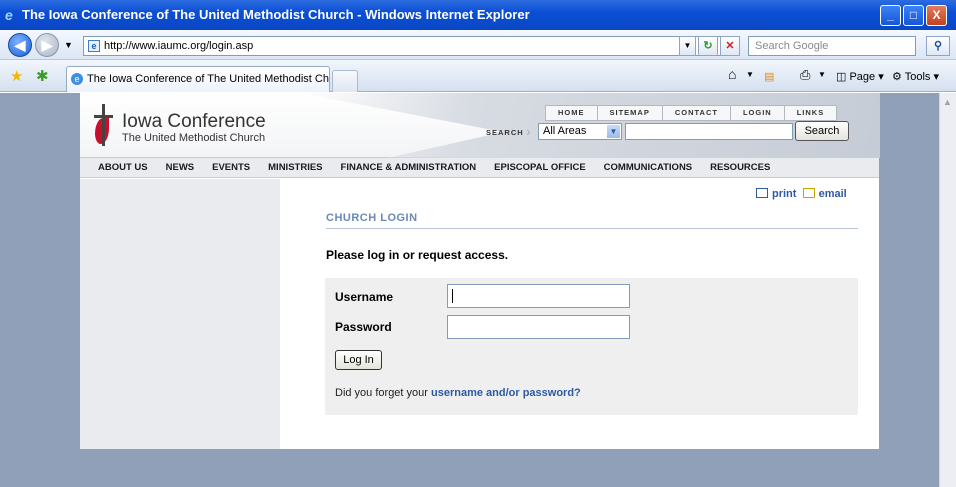 The height and width of the screenshot is (487, 956). What do you see at coordinates (194, 138) in the screenshot?
I see `org-subtitle: The United Methodist Church` at bounding box center [194, 138].